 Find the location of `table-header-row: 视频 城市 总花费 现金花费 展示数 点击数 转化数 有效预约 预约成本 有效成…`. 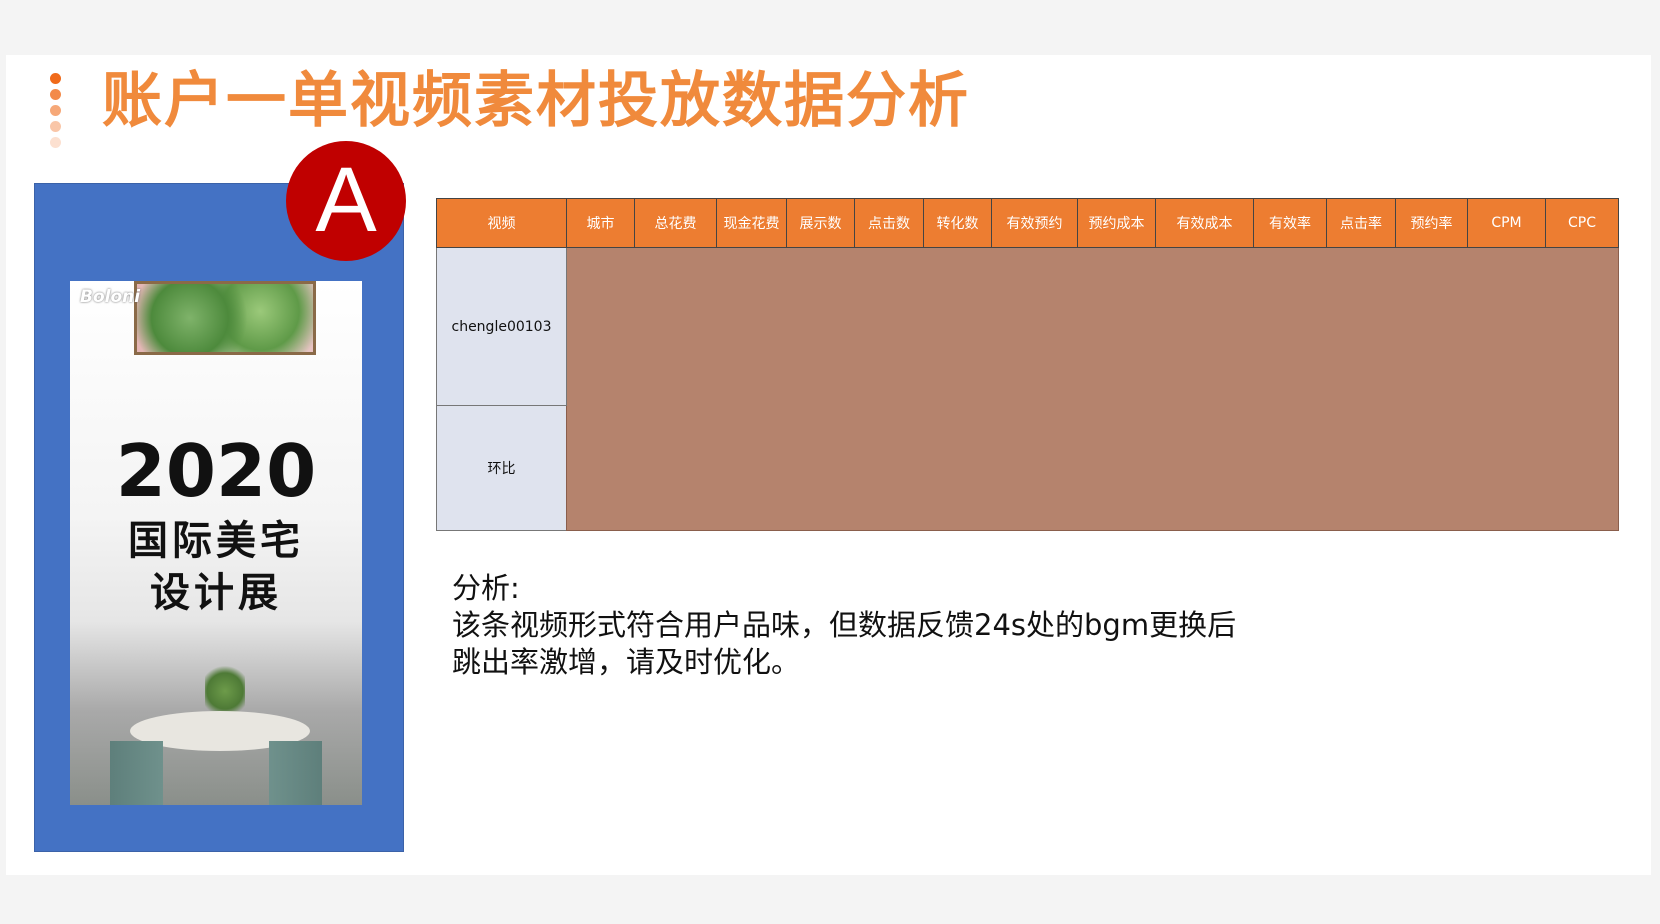

table-header-row: 视频 城市 总花费 现金花费 展示数 点击数 转化数 有效预约 预约成本 有效成… is located at coordinates (1027, 223).